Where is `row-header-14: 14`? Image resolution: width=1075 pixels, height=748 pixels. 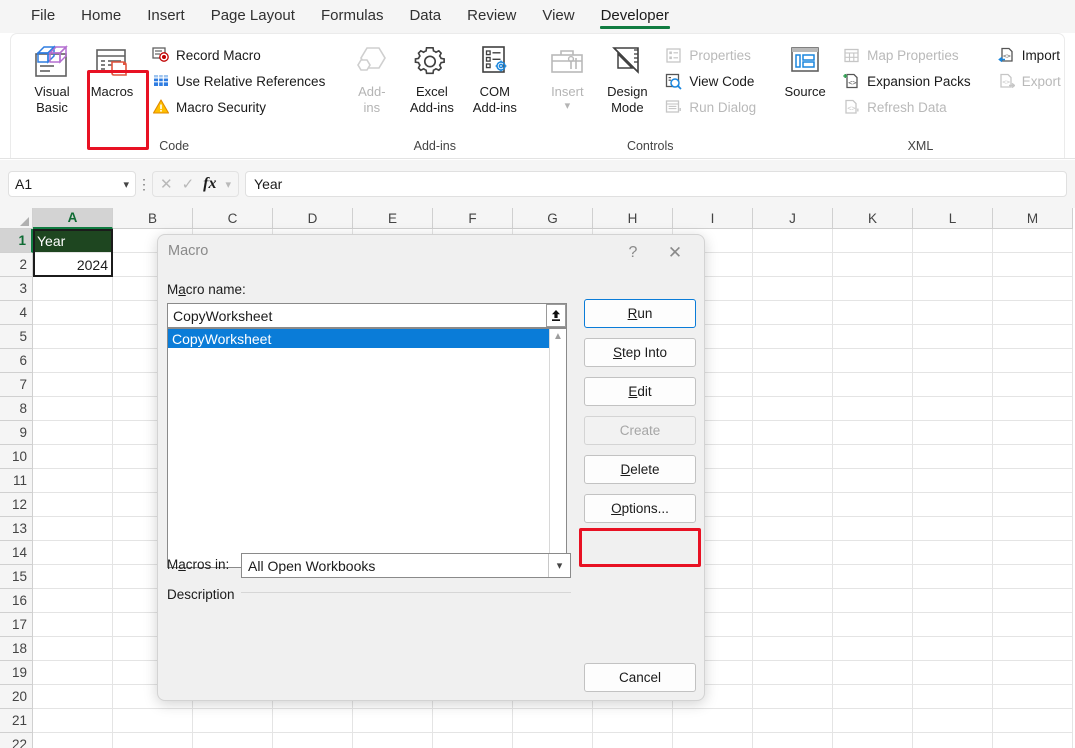
row-header-14: 14 is located at coordinates (16, 553).